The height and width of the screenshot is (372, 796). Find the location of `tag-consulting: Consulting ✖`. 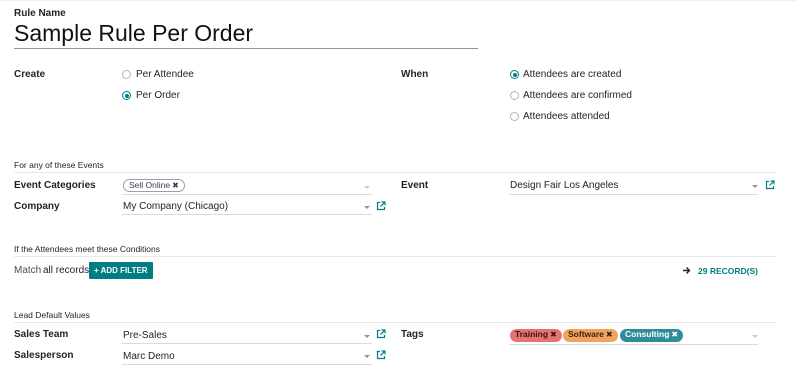

tag-consulting: Consulting ✖ is located at coordinates (652, 335).